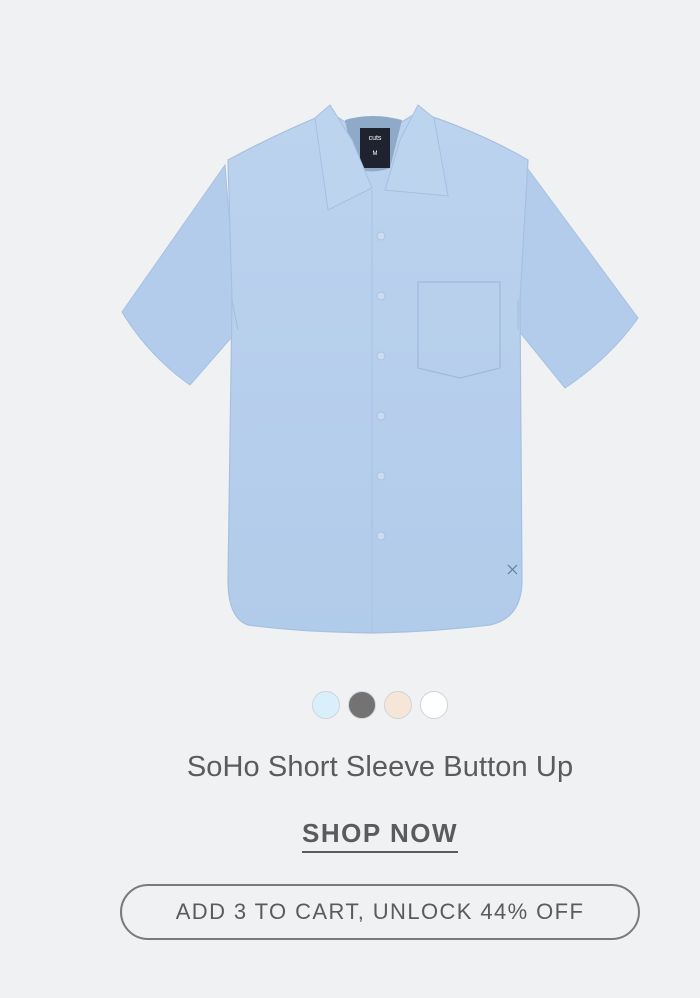 Image resolution: width=700 pixels, height=998 pixels. I want to click on add-to-cart-button: ADD 3 TO CART, UNLOCK 44% OFF, so click(380, 912).